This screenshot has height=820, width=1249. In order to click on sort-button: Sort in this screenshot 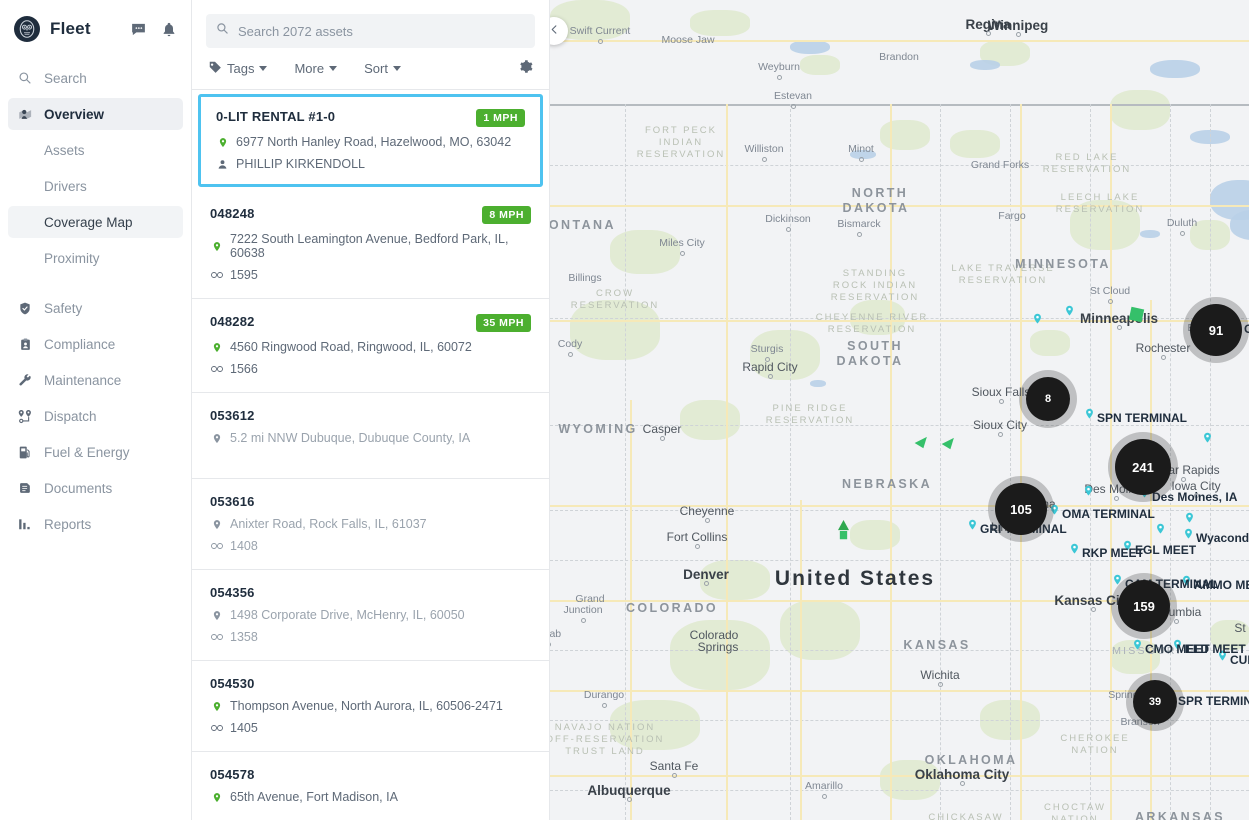, I will do `click(380, 68)`.